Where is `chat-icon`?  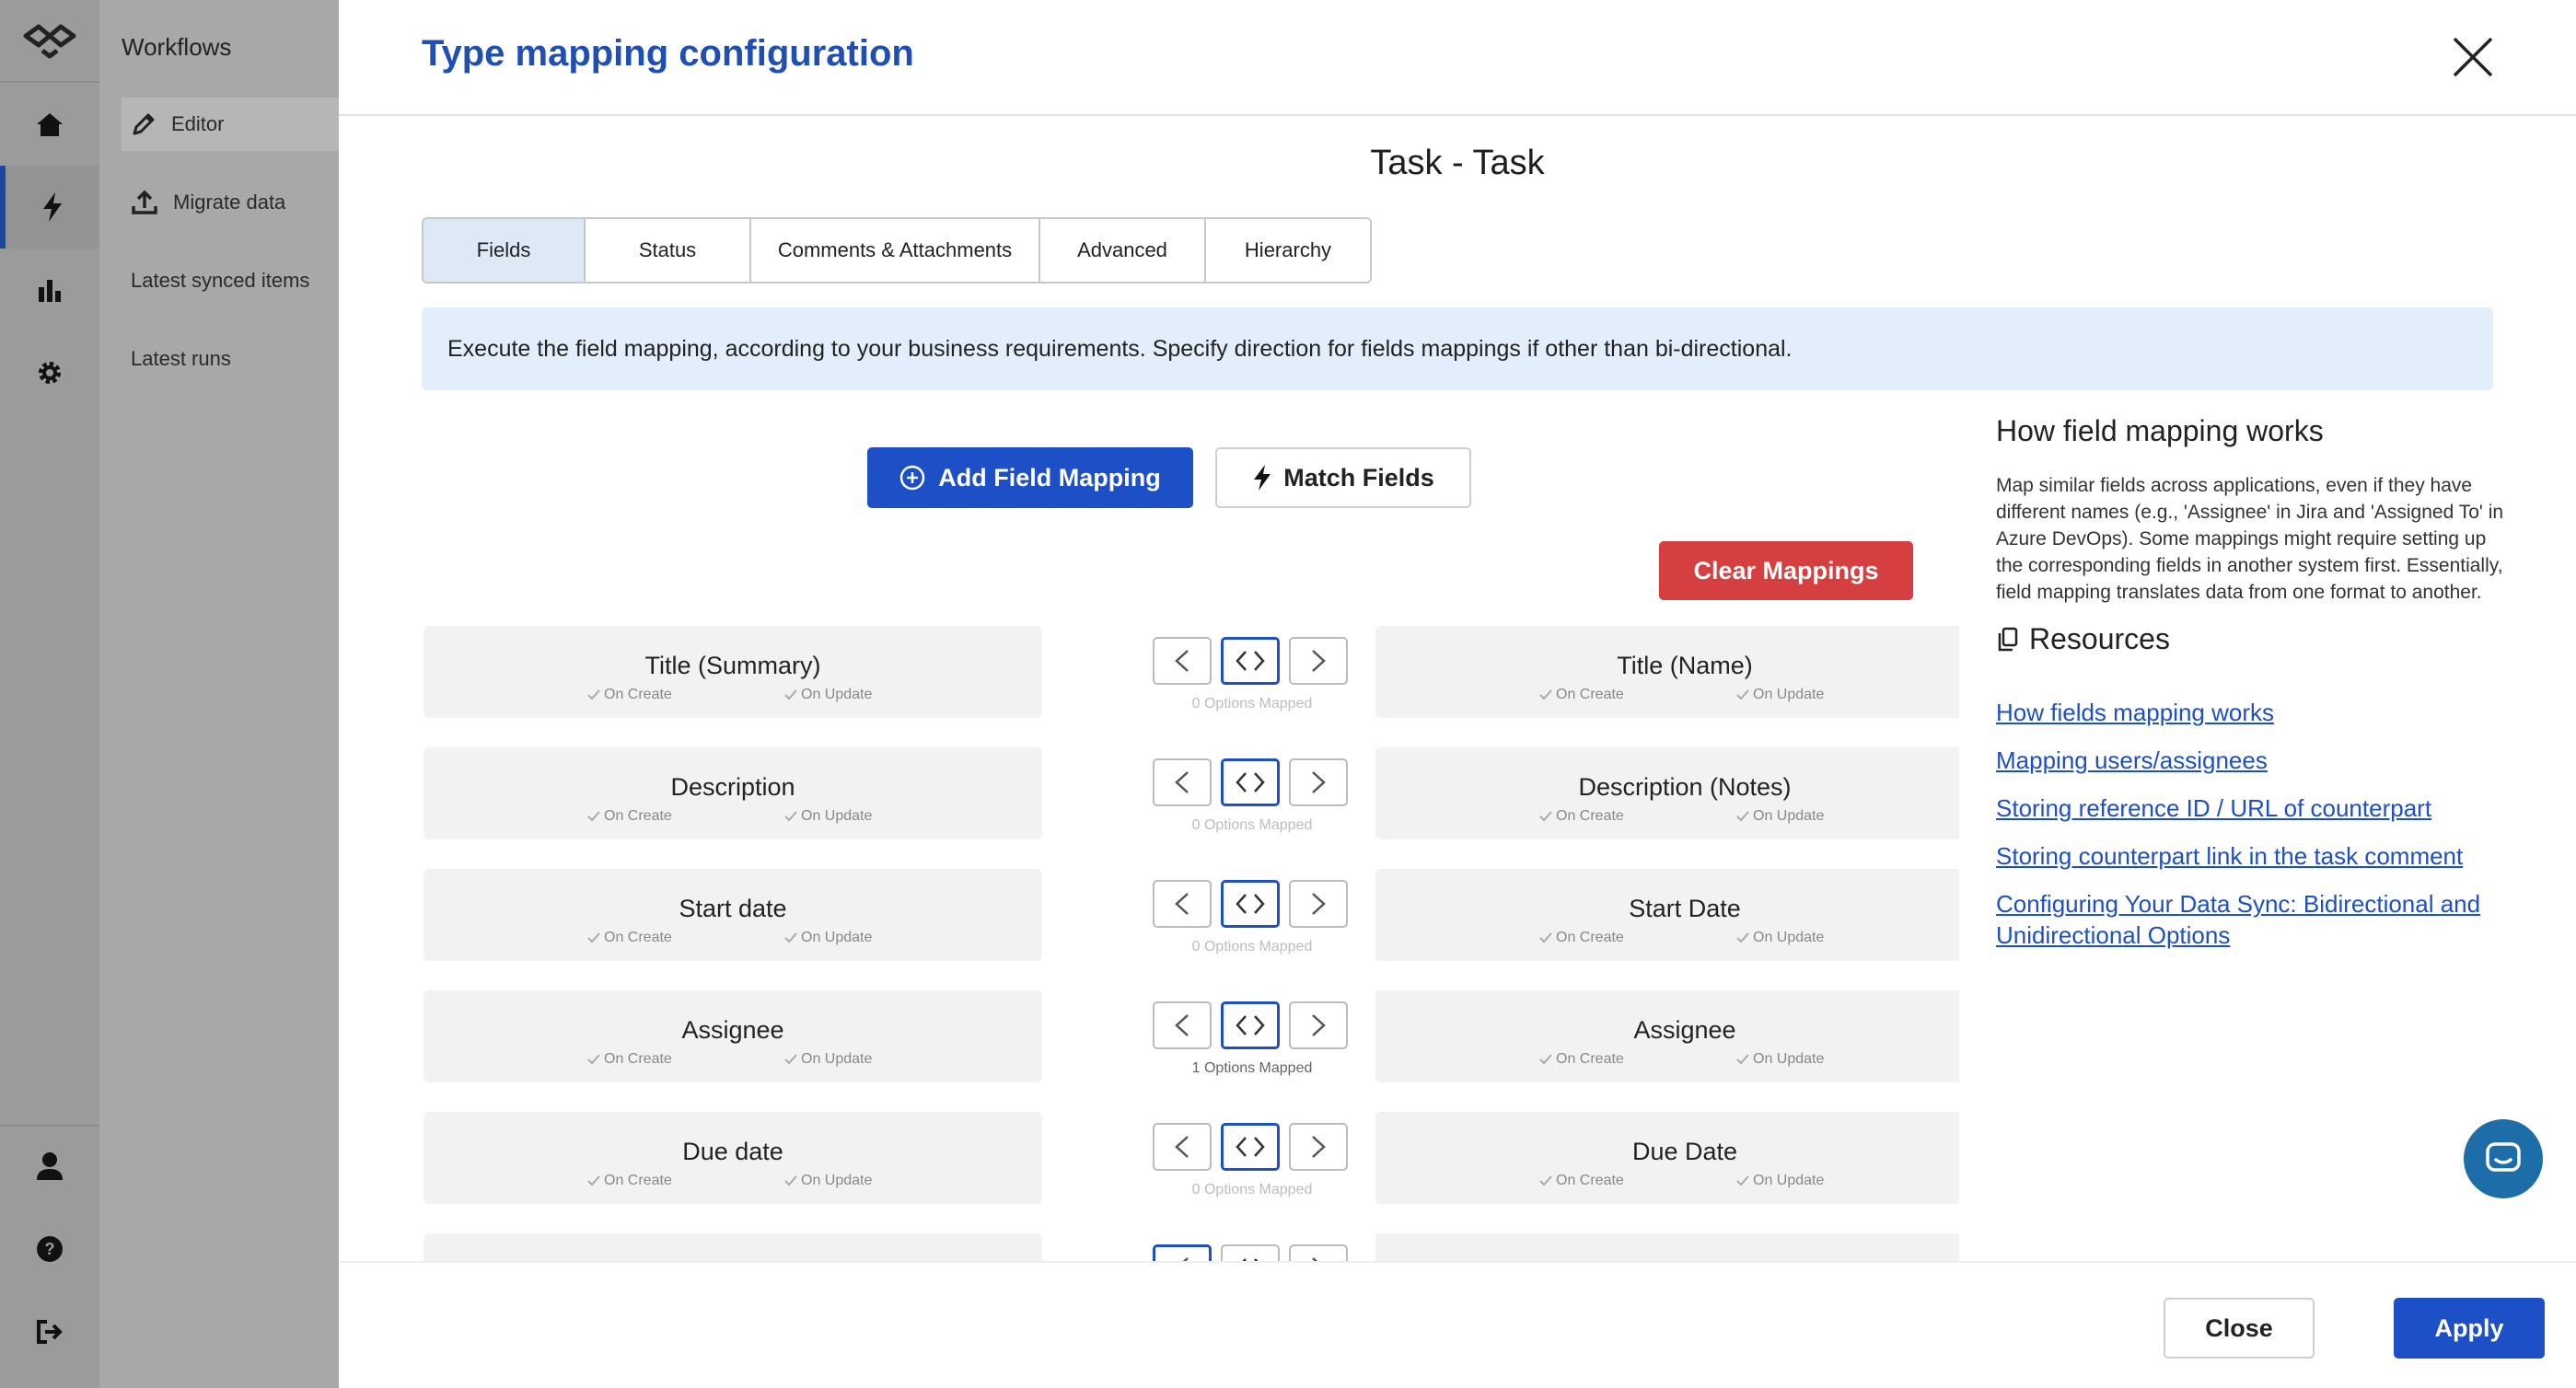 chat-icon is located at coordinates (2503, 1157).